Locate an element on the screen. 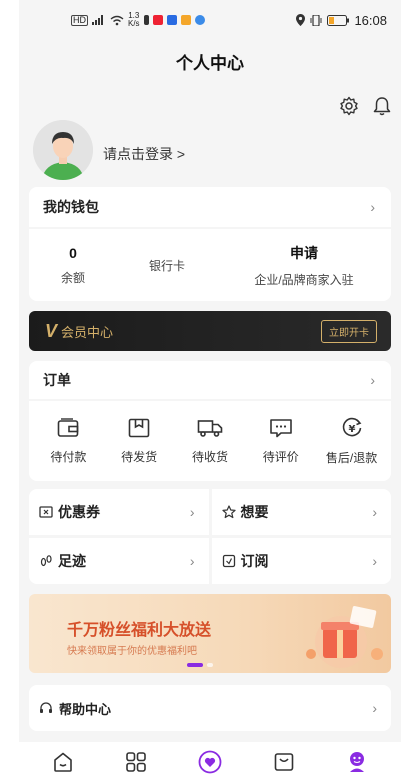  footprints-link: 足迹 › is located at coordinates (119, 561).